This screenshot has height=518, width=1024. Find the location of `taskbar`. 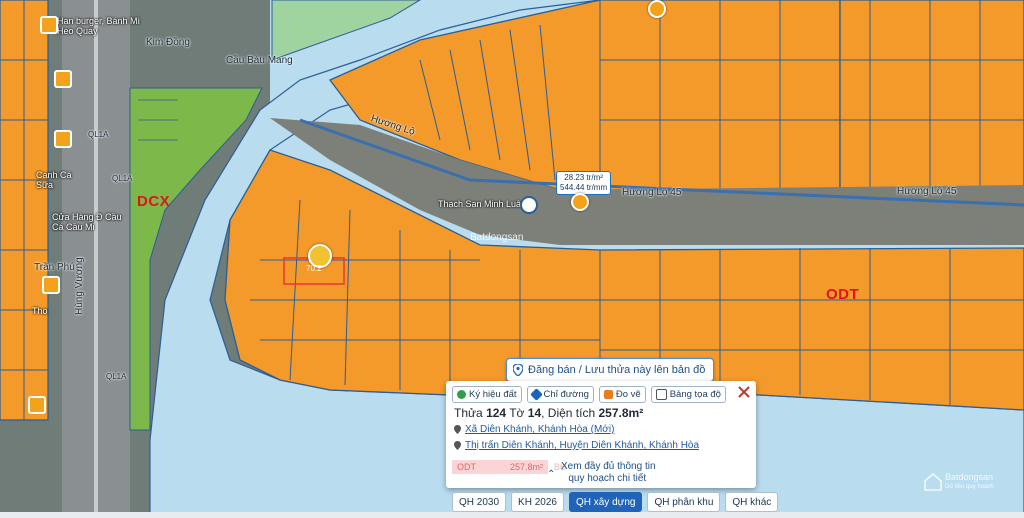

taskbar is located at coordinates (512, 515).